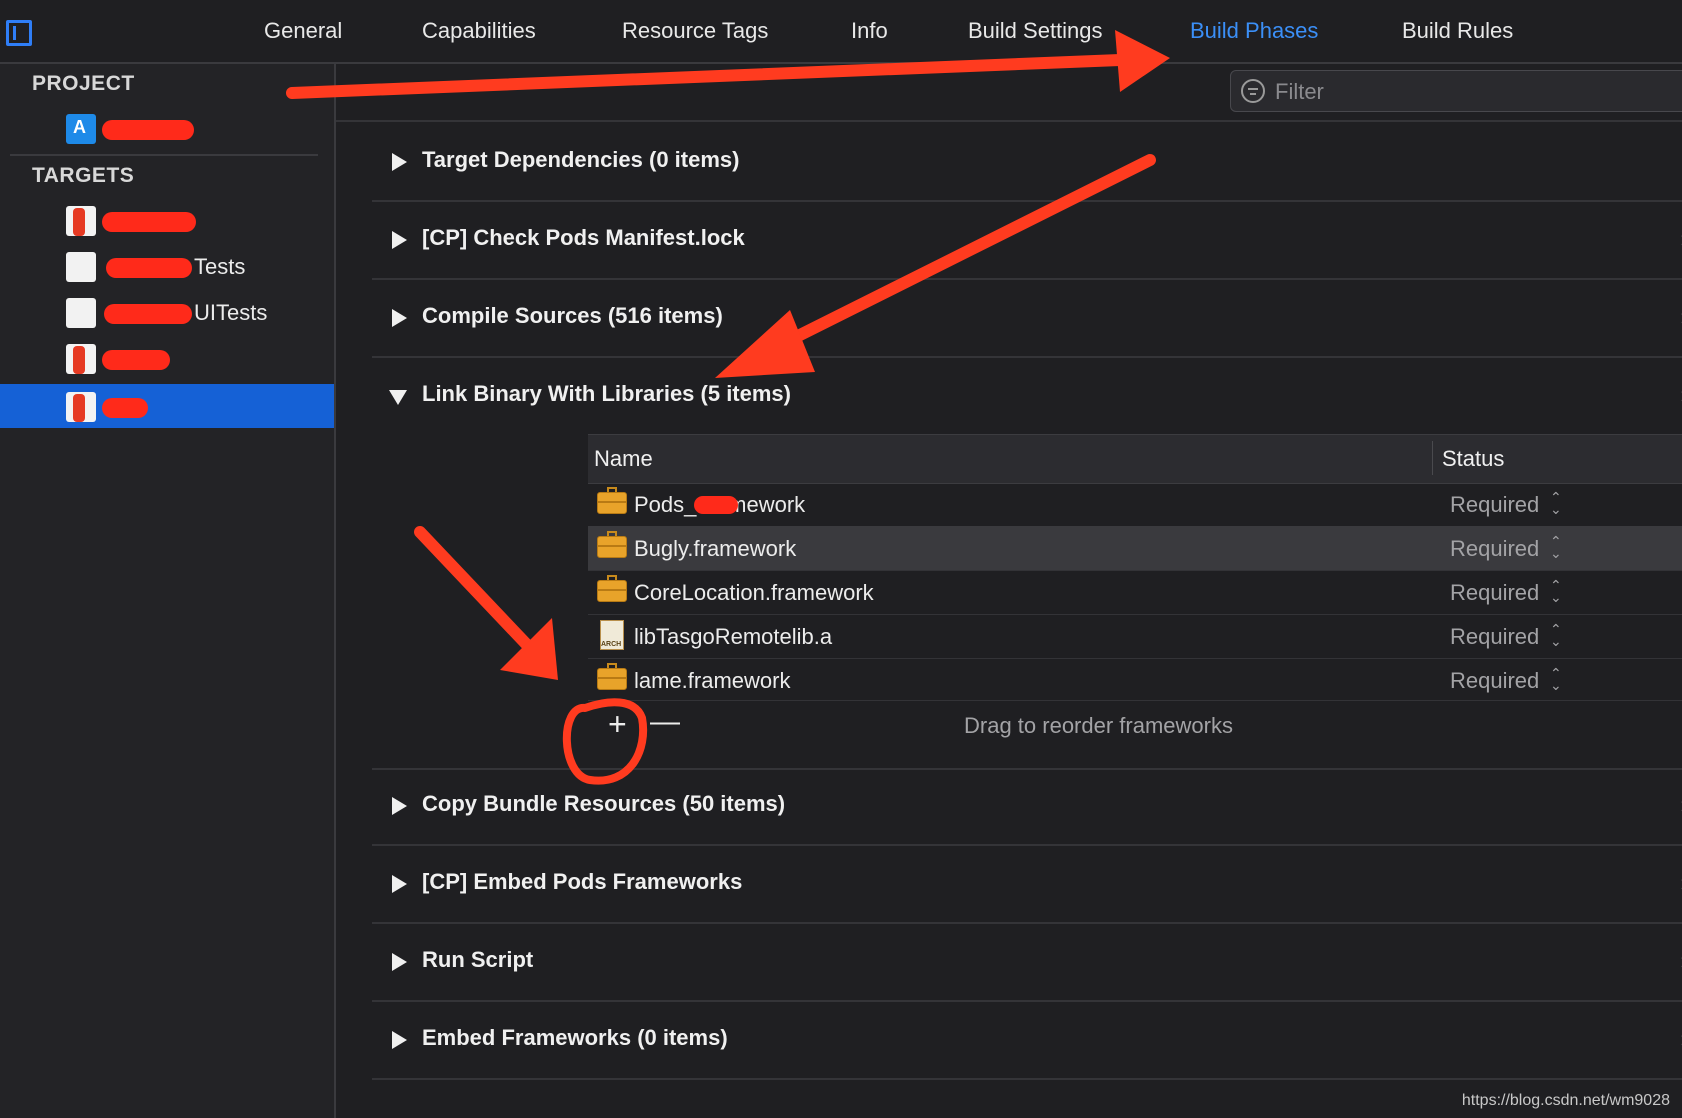  I want to click on table-row: Pods_.framework Required ⌃⌄, so click(1135, 504).